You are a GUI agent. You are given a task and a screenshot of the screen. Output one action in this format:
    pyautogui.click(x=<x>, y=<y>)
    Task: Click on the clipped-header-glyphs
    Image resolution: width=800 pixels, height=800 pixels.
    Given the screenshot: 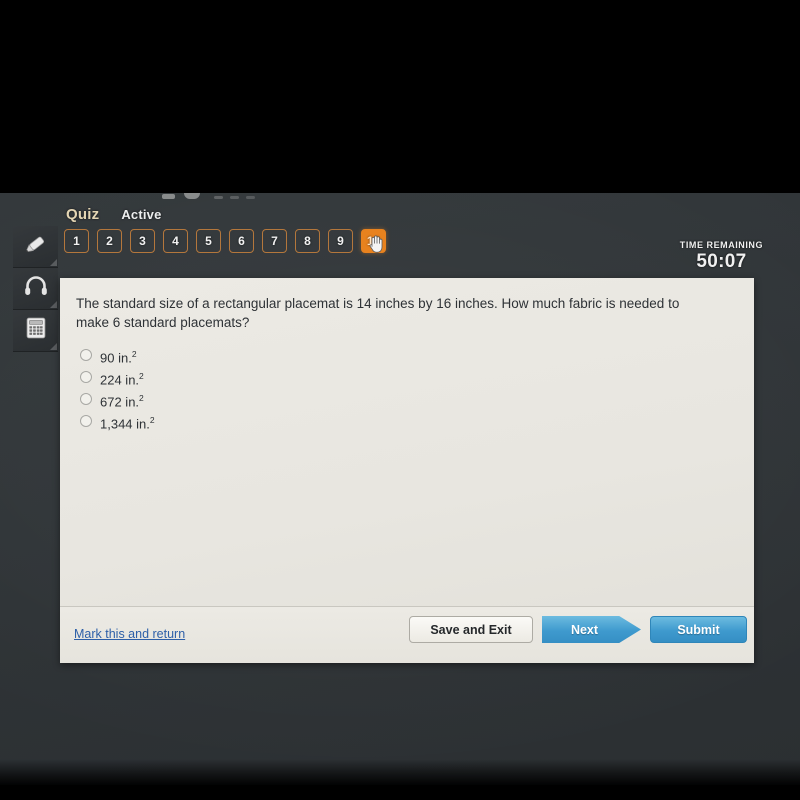 What is the action you would take?
    pyautogui.click(x=220, y=196)
    